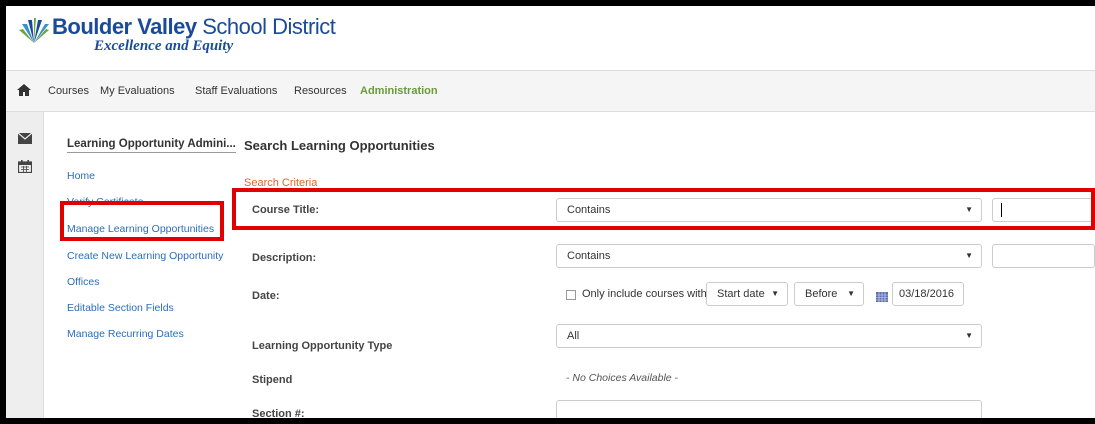 Image resolution: width=1095 pixels, height=424 pixels. I want to click on description-label: Description:, so click(284, 258).